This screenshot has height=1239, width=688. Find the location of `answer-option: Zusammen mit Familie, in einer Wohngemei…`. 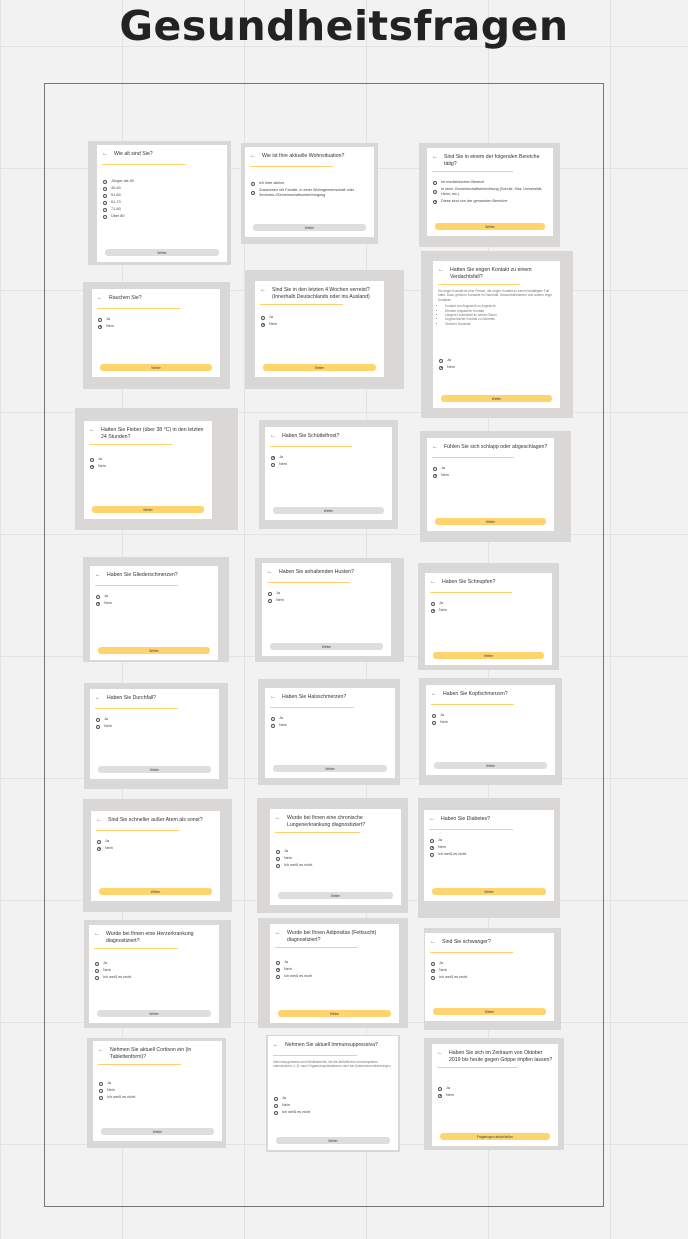

answer-option: Zusammen mit Familie, in einer Wohngemei… is located at coordinates (309, 193).